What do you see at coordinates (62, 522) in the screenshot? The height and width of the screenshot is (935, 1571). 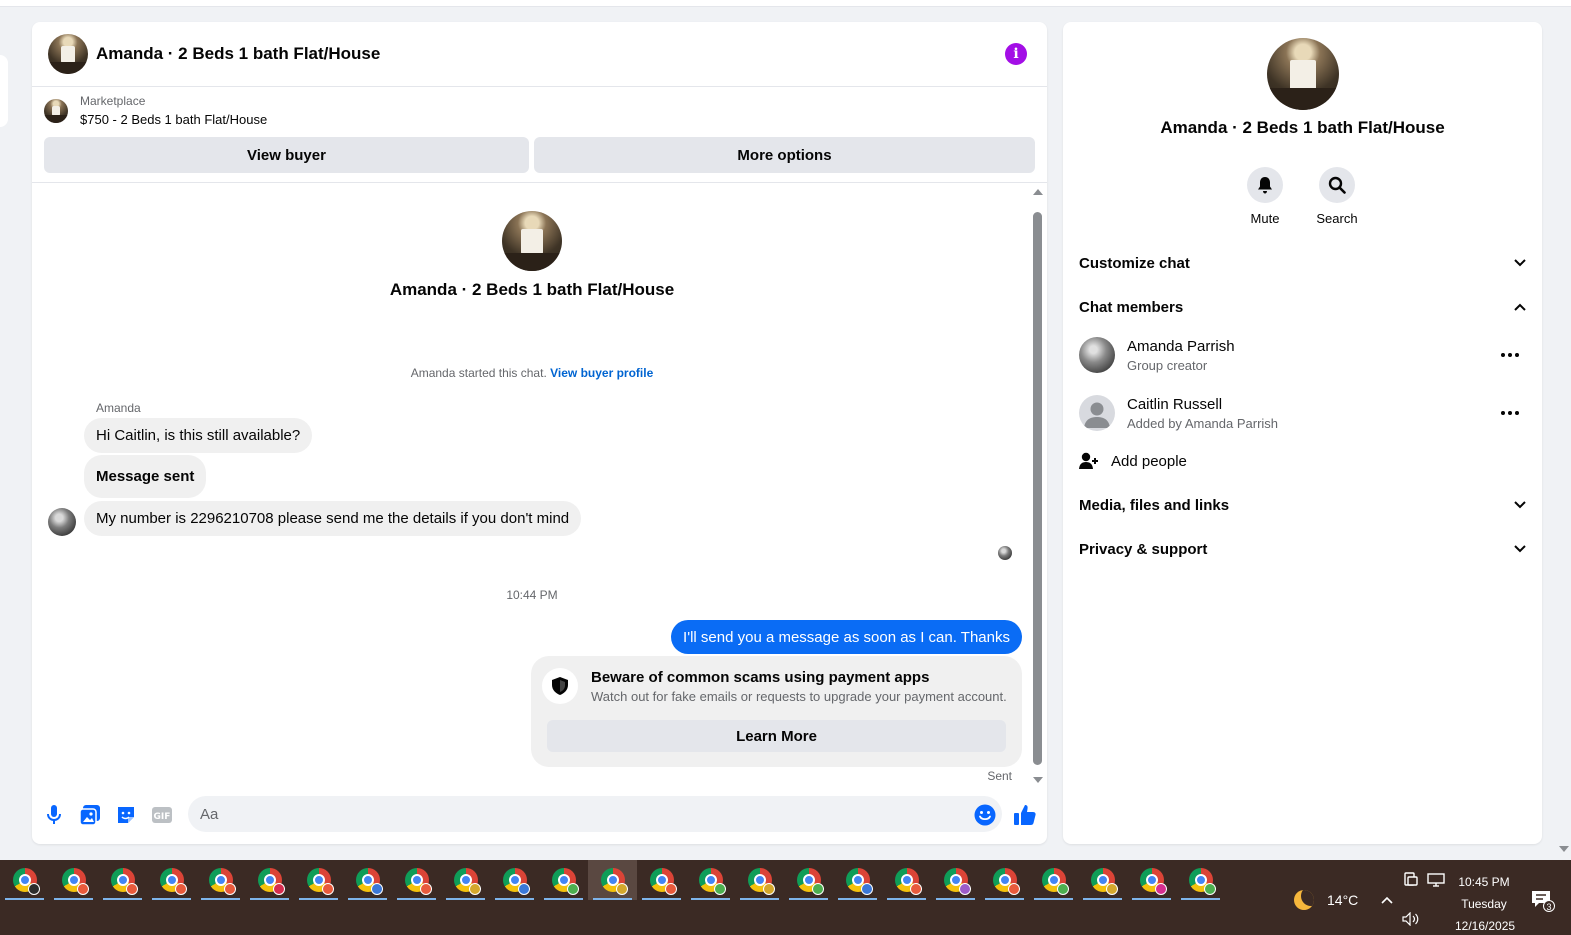 I see `sender-avatar` at bounding box center [62, 522].